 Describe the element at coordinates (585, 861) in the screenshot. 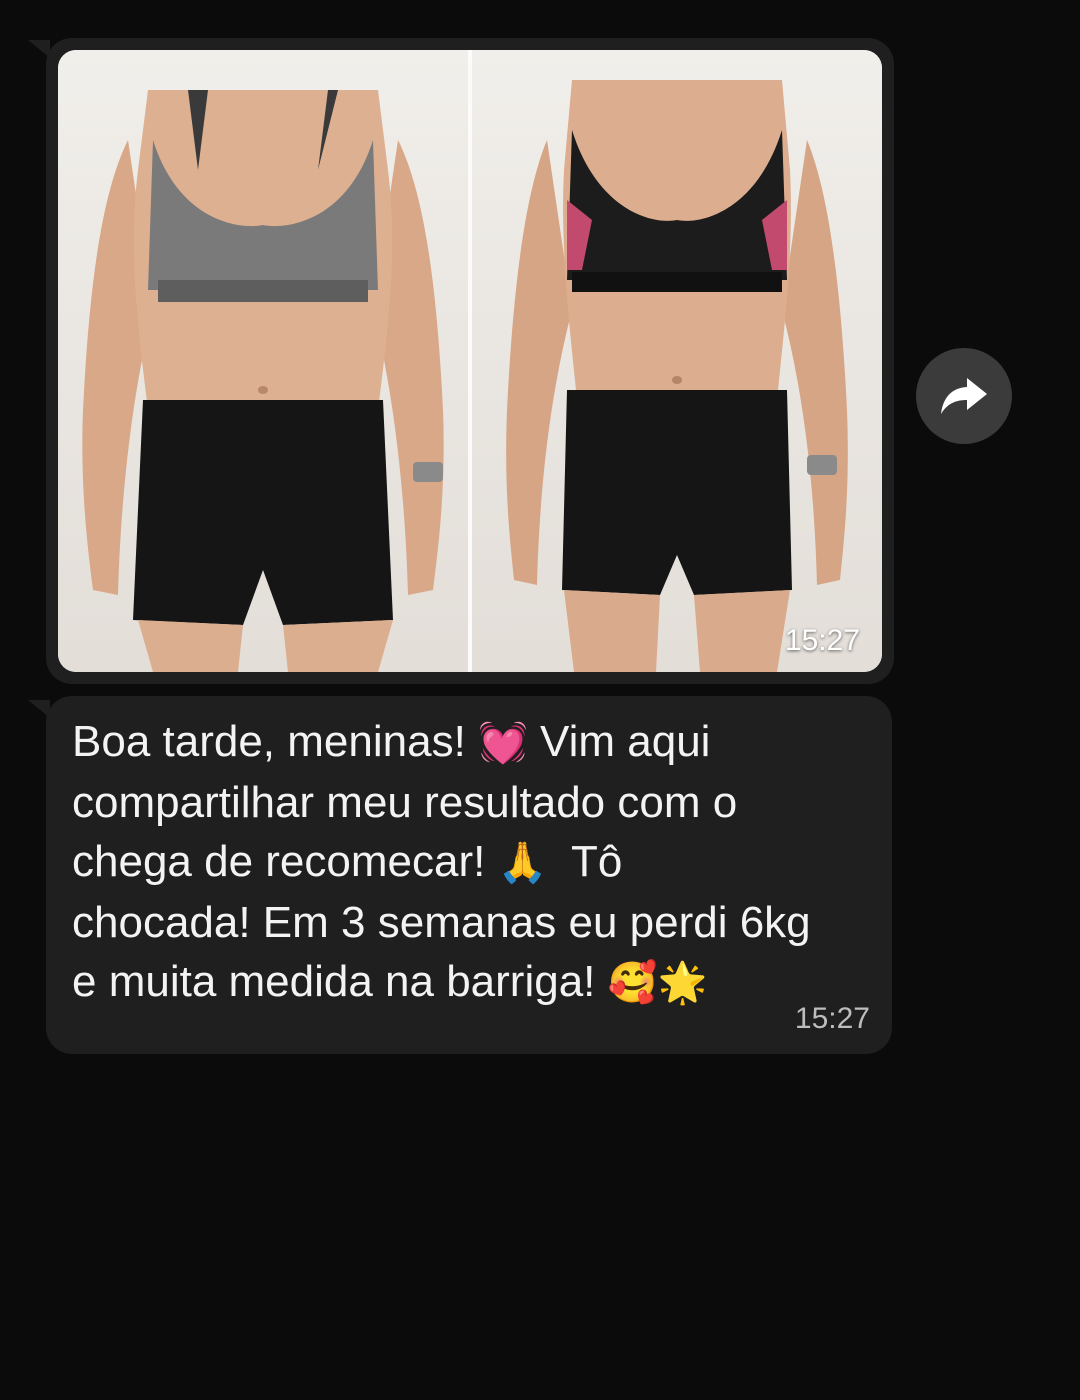

I see `message-line: Tô` at that location.